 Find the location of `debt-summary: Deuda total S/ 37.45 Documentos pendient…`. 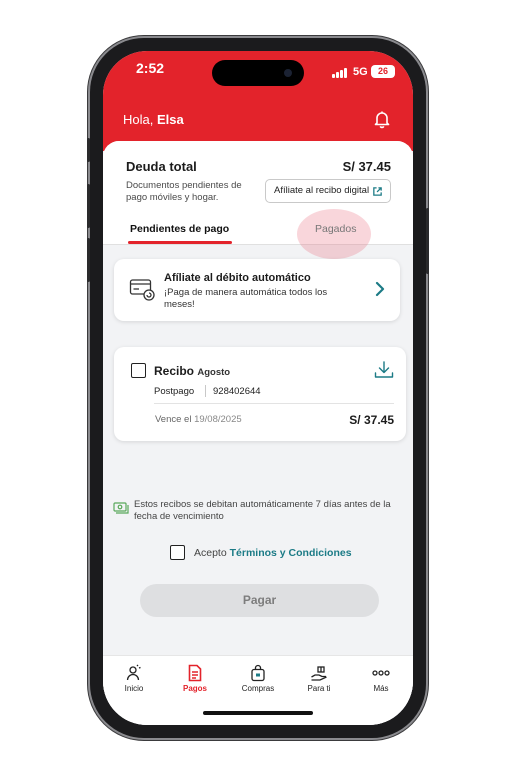

debt-summary: Deuda total S/ 37.45 Documentos pendient… is located at coordinates (258, 200).